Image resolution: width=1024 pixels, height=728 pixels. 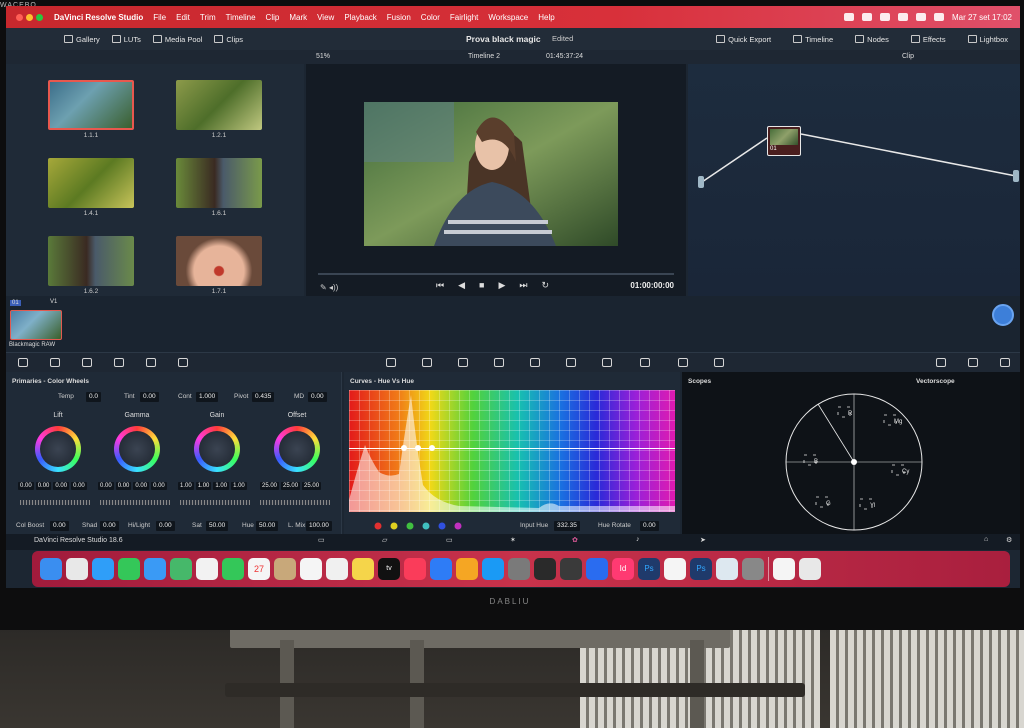 What do you see at coordinates (501, 285) in the screenshot?
I see `play-icon: ▶` at bounding box center [501, 285].